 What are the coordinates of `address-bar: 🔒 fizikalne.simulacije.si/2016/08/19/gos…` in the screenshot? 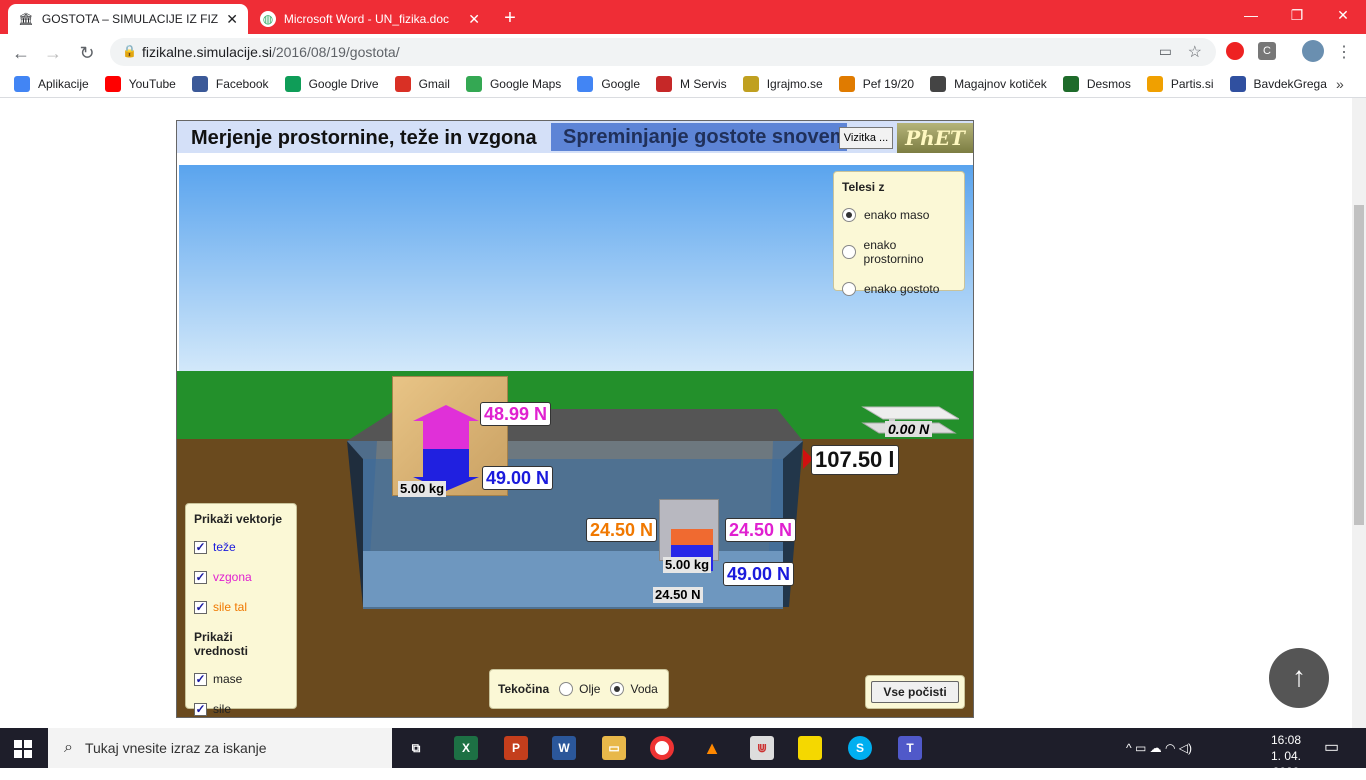 It's located at (663, 52).